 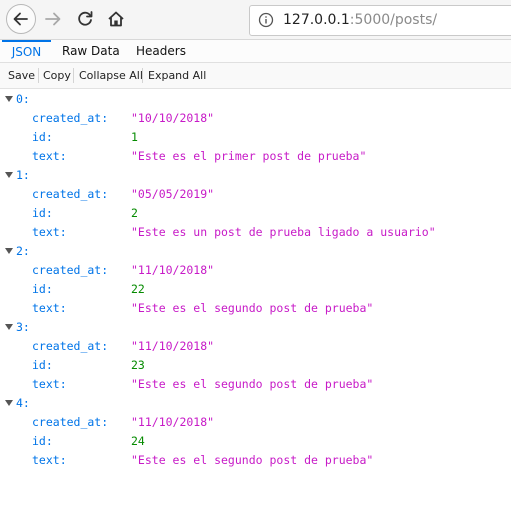 I want to click on tab-json: JSON, so click(x=26, y=51).